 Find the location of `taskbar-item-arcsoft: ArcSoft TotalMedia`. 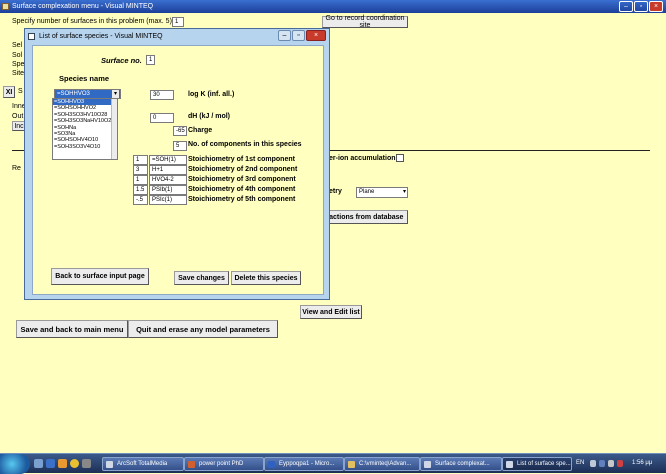

taskbar-item-arcsoft: ArcSoft TotalMedia is located at coordinates (143, 464).